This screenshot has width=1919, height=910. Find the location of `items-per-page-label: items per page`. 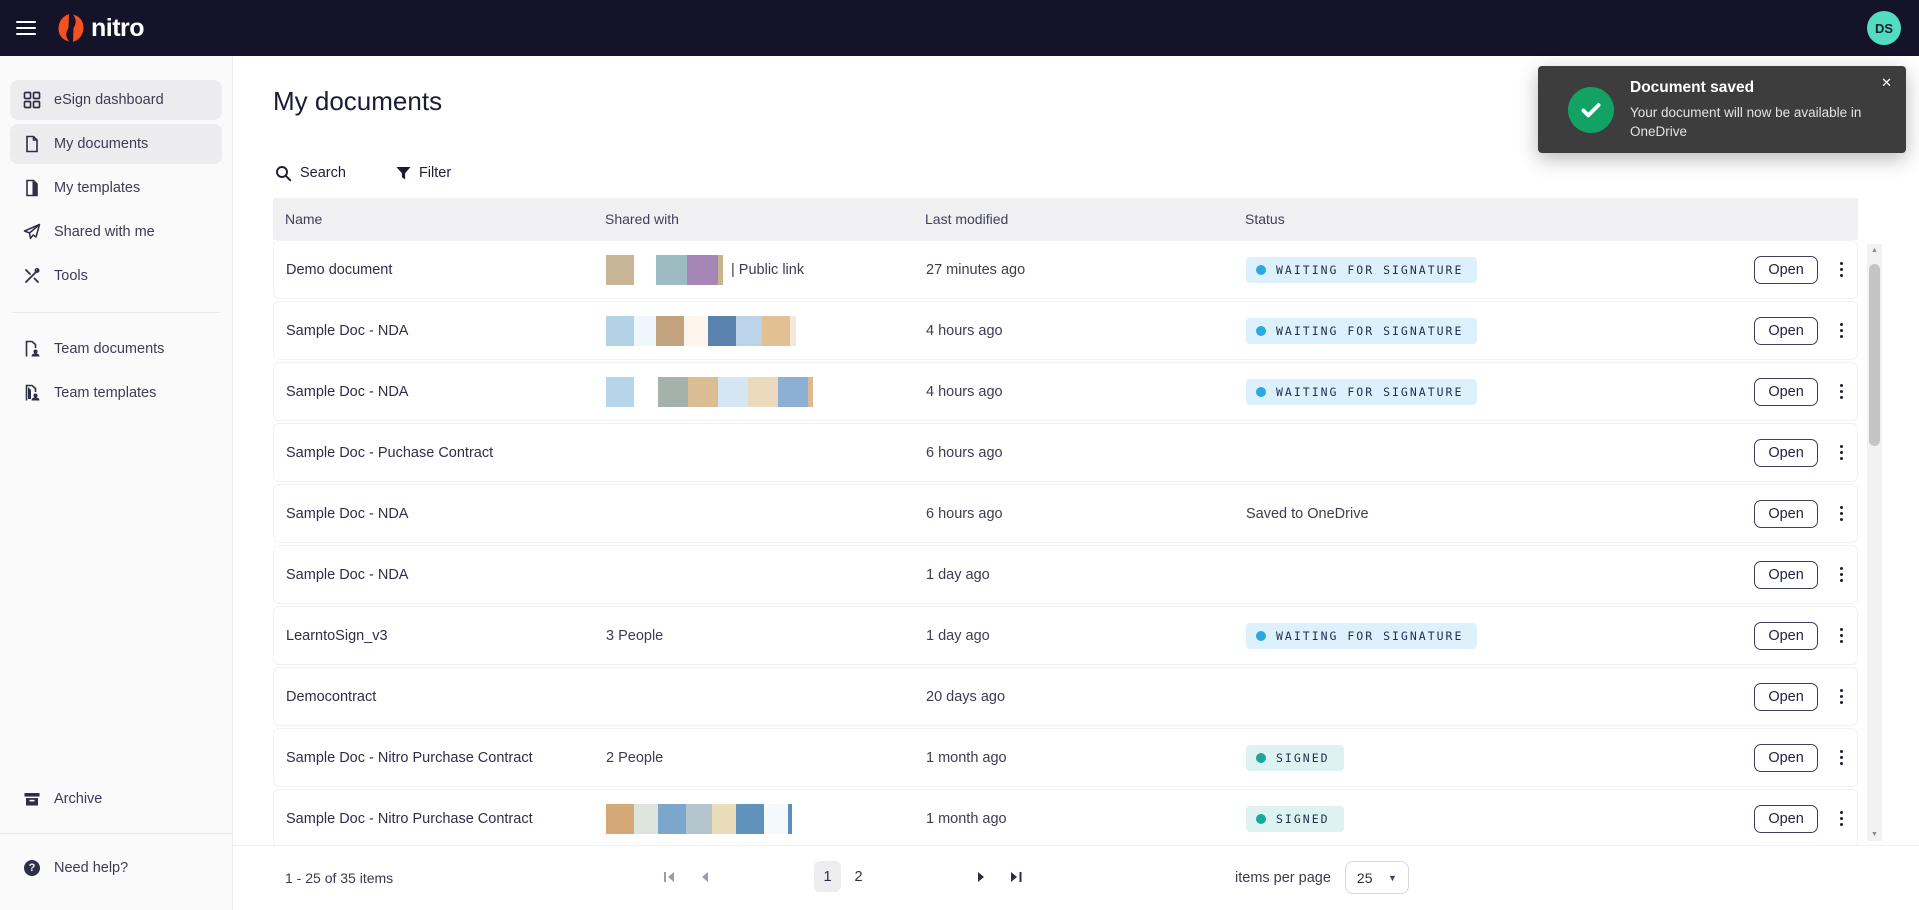

items-per-page-label: items per page is located at coordinates (1283, 877).